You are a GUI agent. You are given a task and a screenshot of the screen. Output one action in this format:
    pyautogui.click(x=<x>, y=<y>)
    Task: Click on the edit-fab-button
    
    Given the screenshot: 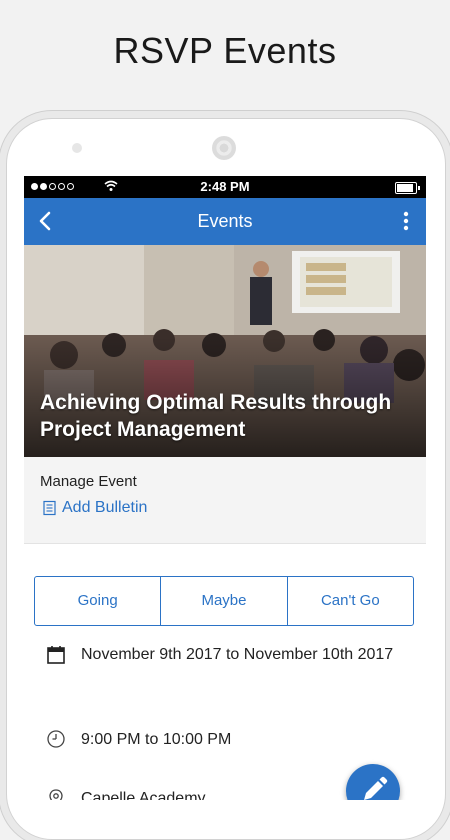 What is the action you would take?
    pyautogui.click(x=373, y=782)
    